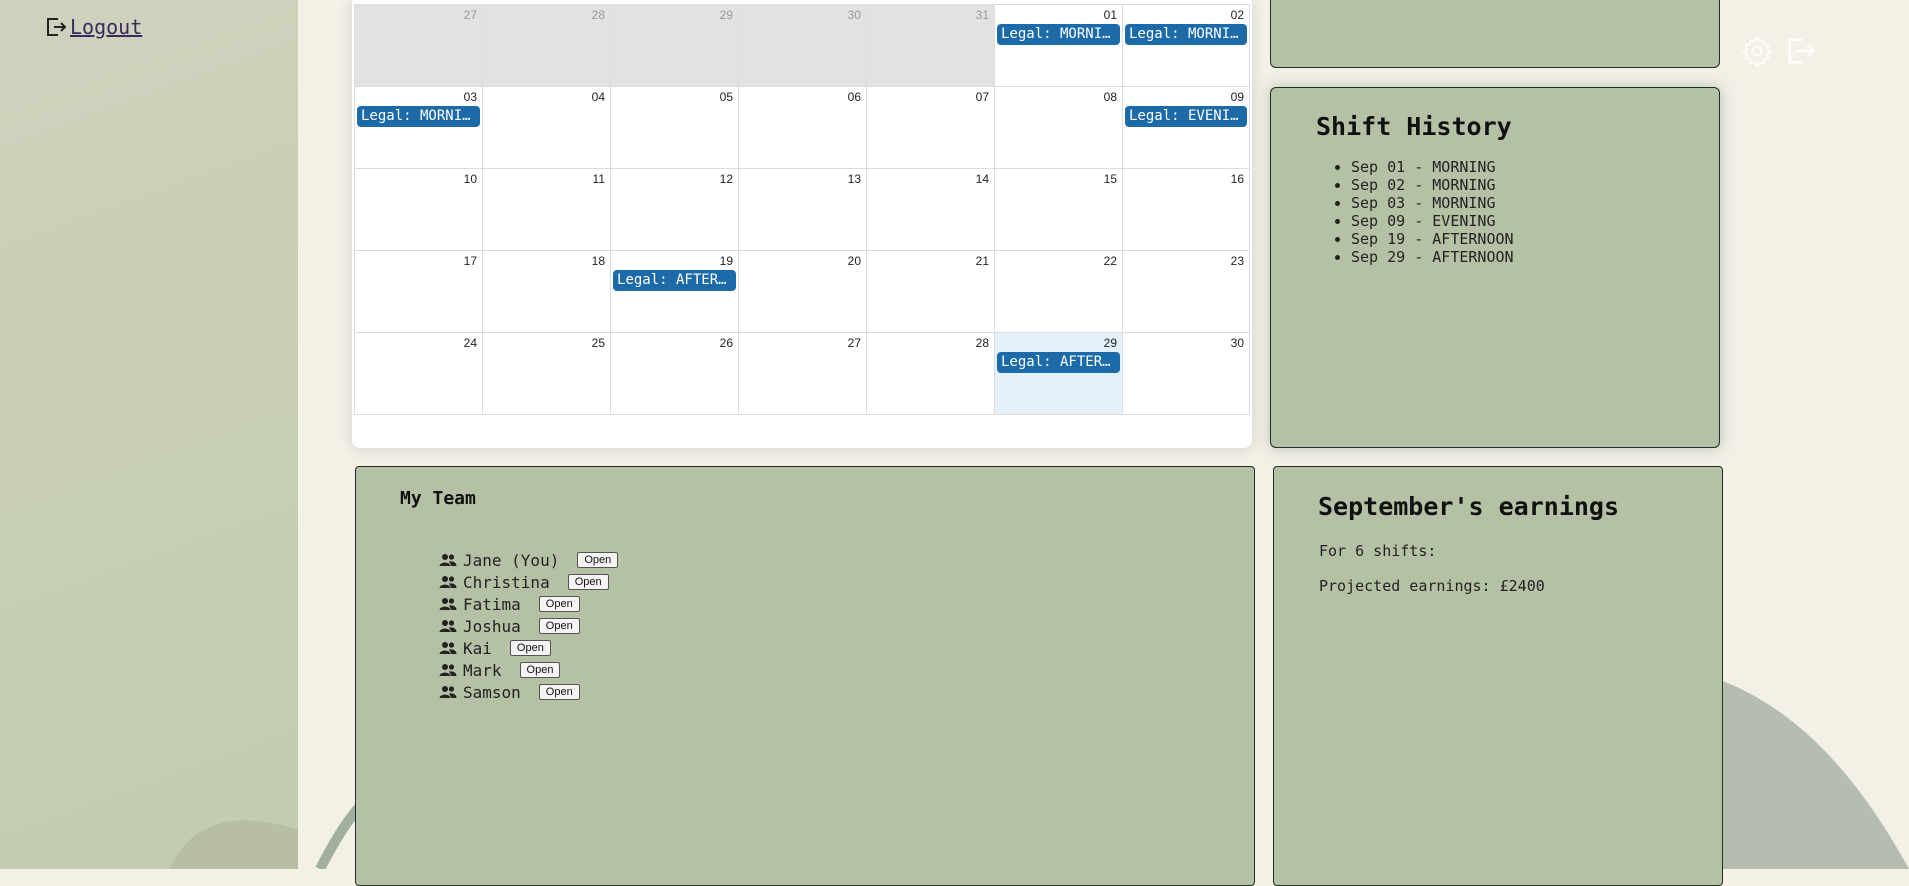  What do you see at coordinates (598, 15) in the screenshot?
I see `day-number: 28` at bounding box center [598, 15].